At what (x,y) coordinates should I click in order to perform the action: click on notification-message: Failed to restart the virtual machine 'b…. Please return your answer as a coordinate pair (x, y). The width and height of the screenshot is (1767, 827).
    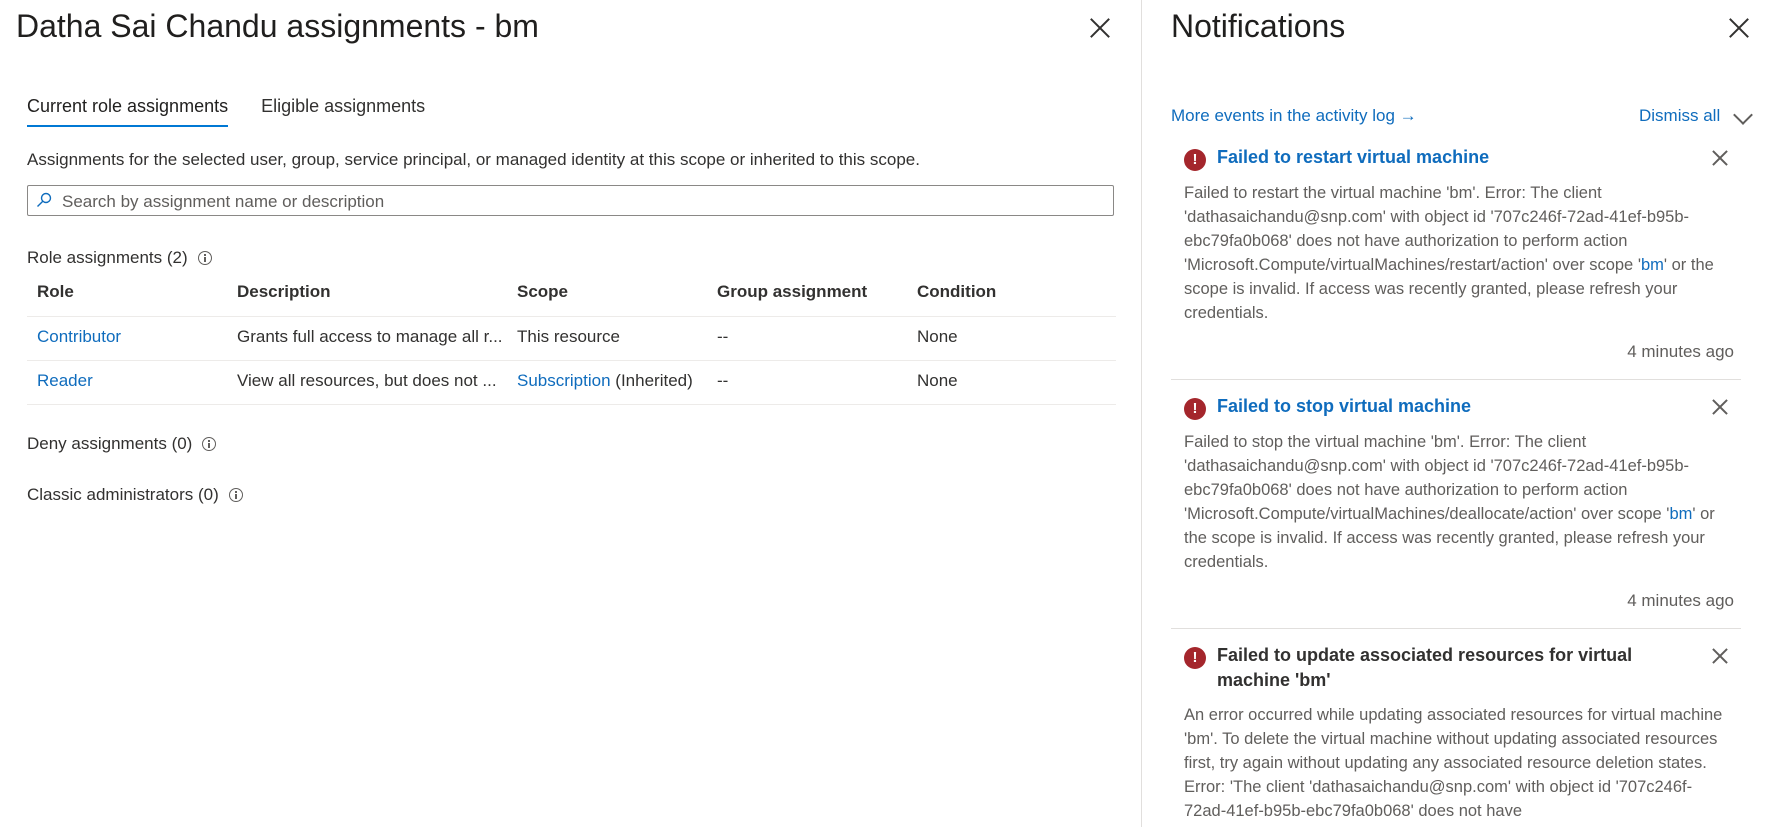
    Looking at the image, I should click on (1459, 253).